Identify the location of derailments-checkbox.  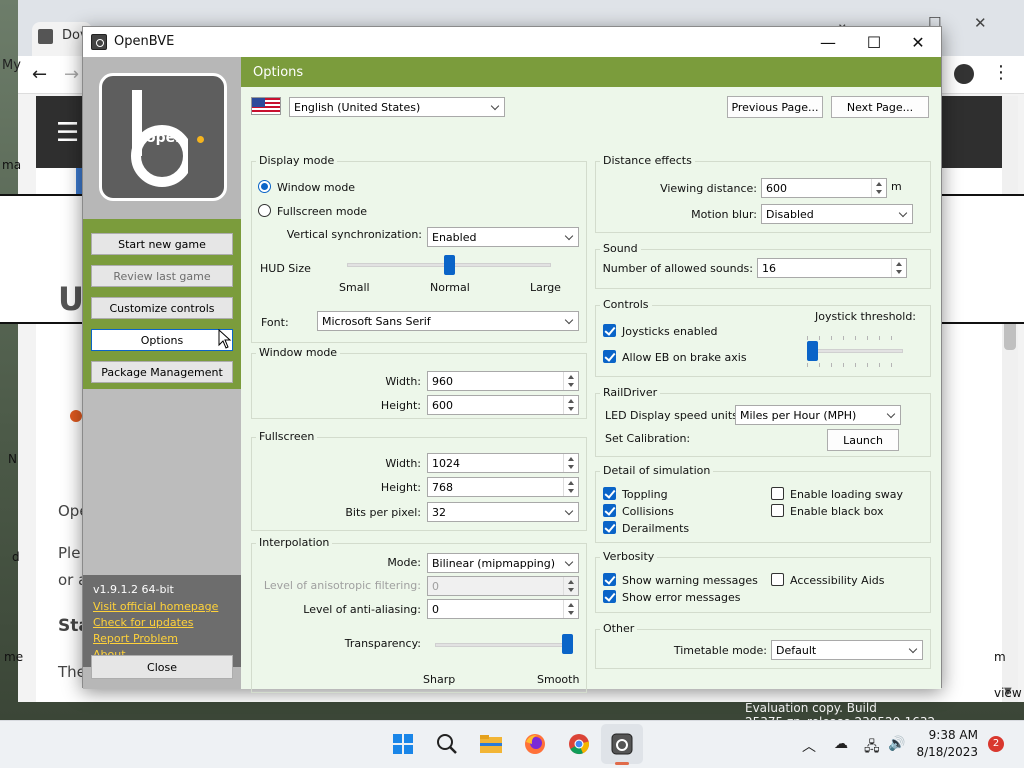
(609, 527).